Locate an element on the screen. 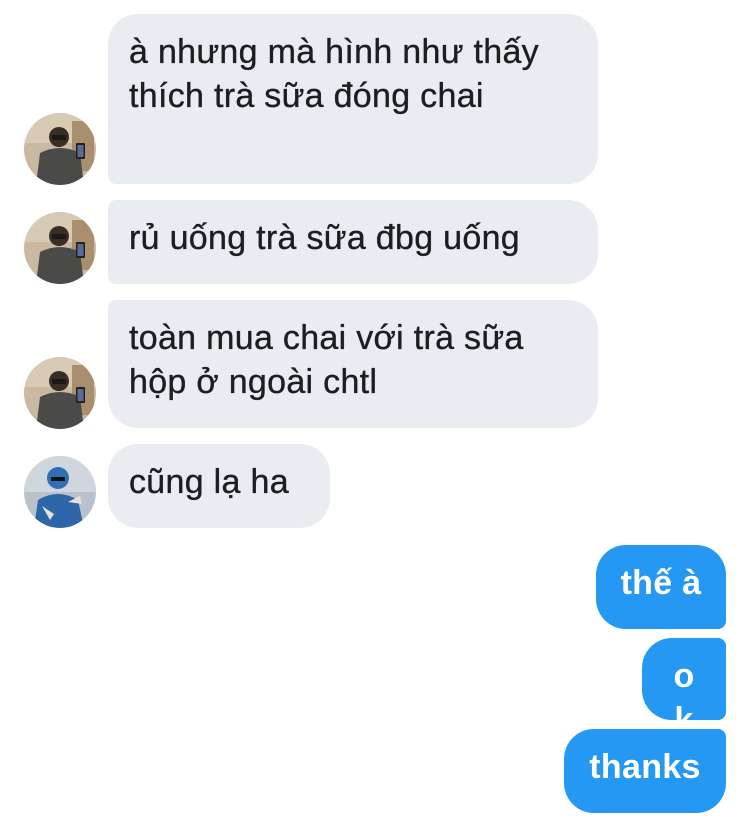 This screenshot has height=825, width=750. user-avatar-blue-icon is located at coordinates (60, 492).